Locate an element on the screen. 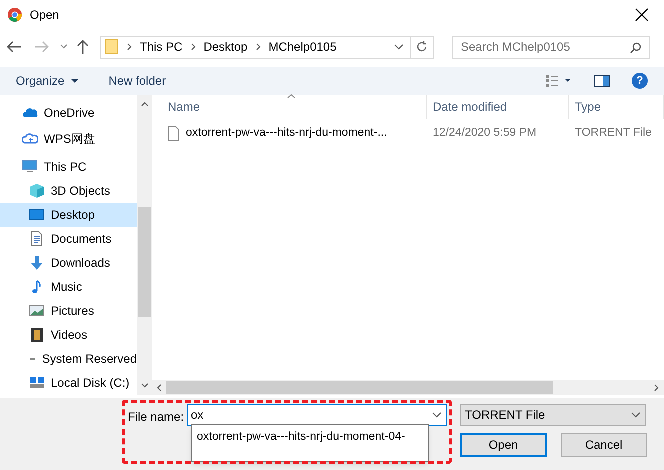  desktop-icon is located at coordinates (37, 215).